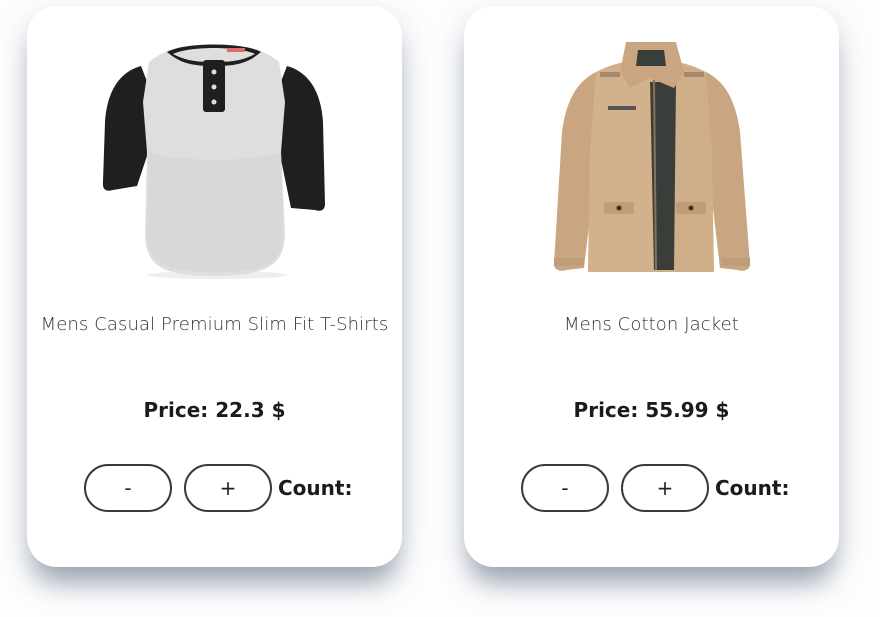 The width and height of the screenshot is (880, 617). What do you see at coordinates (214, 410) in the screenshot?
I see `product-price: Price: 22.3 $` at bounding box center [214, 410].